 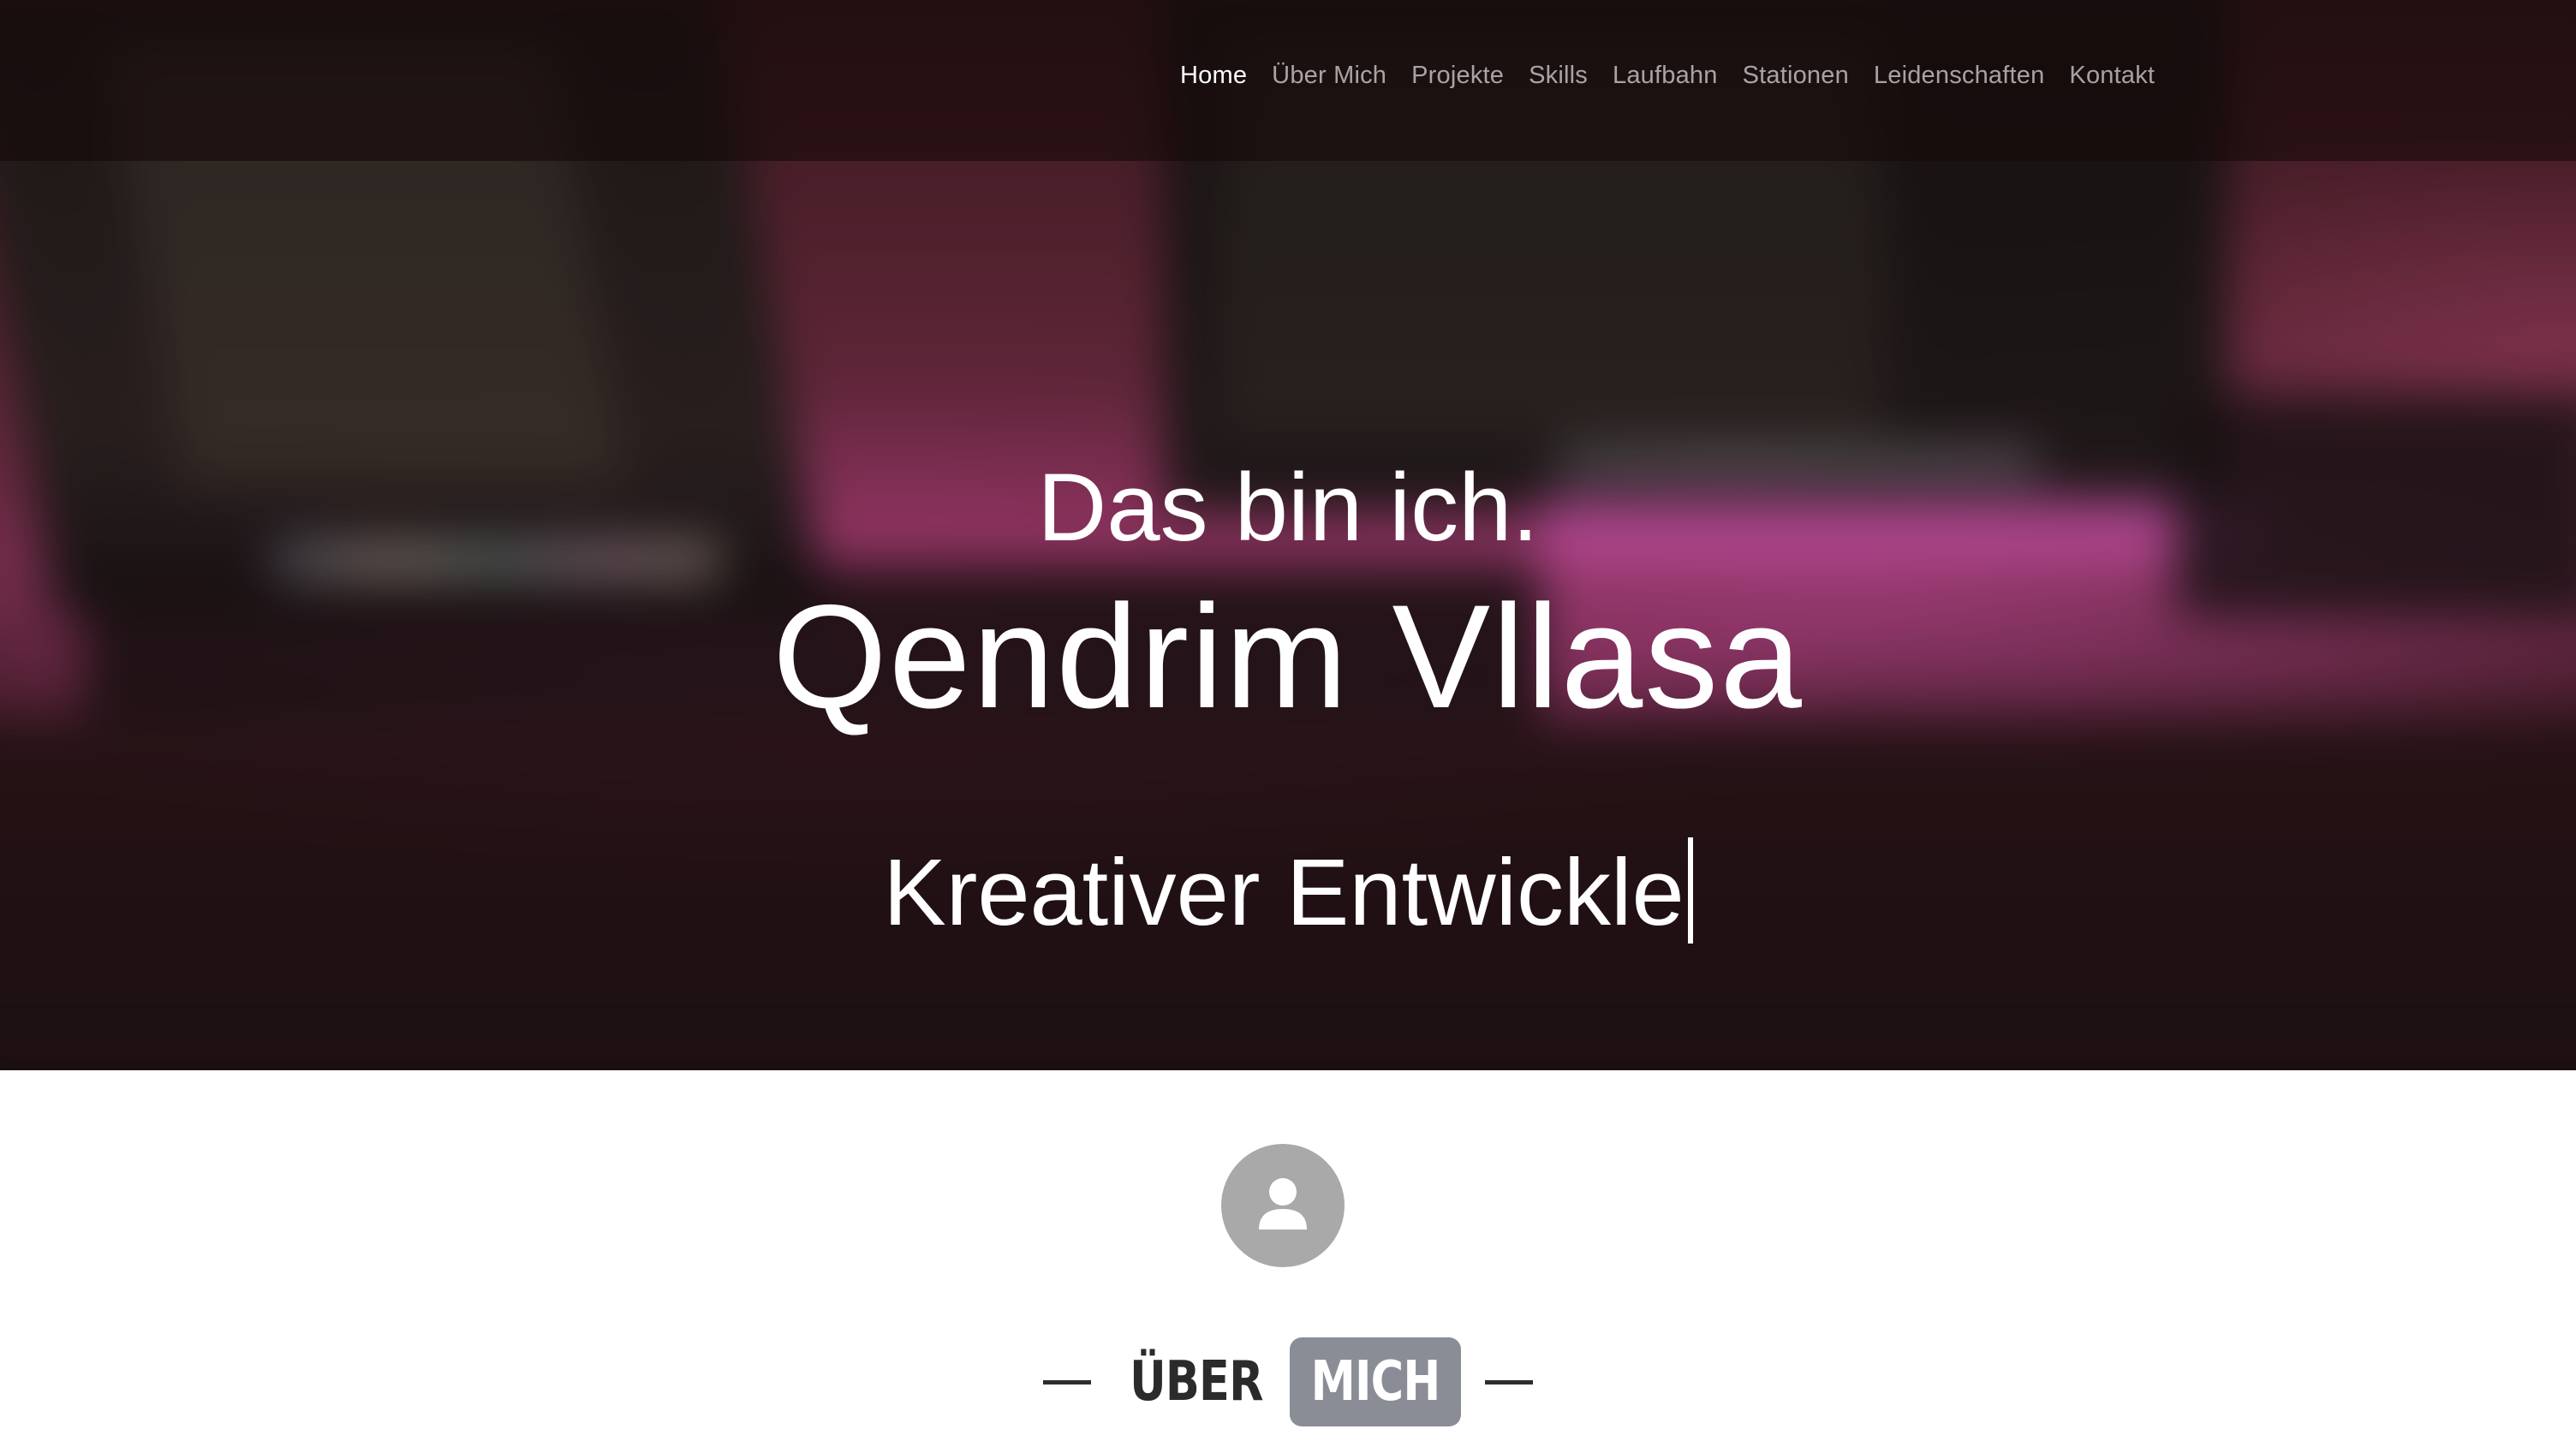 What do you see at coordinates (1288, 1381) in the screenshot?
I see `section-heading-about: ÜBER MICH` at bounding box center [1288, 1381].